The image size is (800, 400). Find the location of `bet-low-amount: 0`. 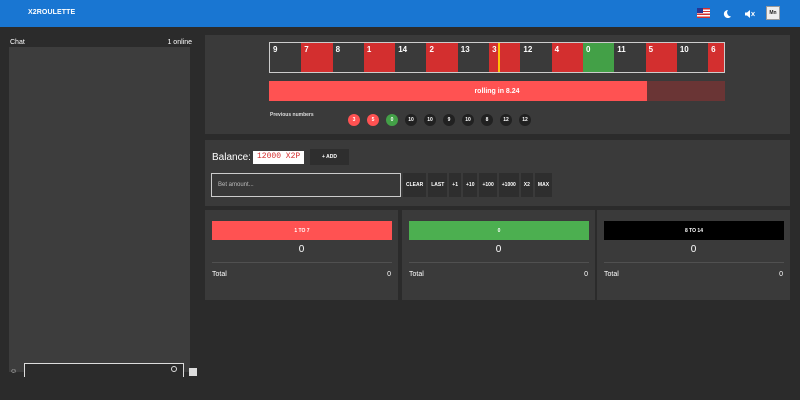

bet-low-amount: 0 is located at coordinates (301, 249).